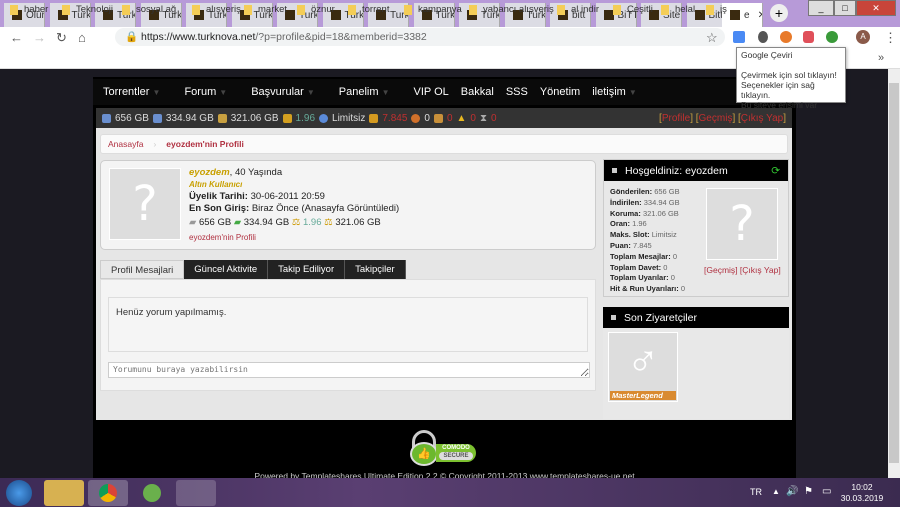 This screenshot has height=507, width=900. I want to click on buffer-icon, so click(222, 118).